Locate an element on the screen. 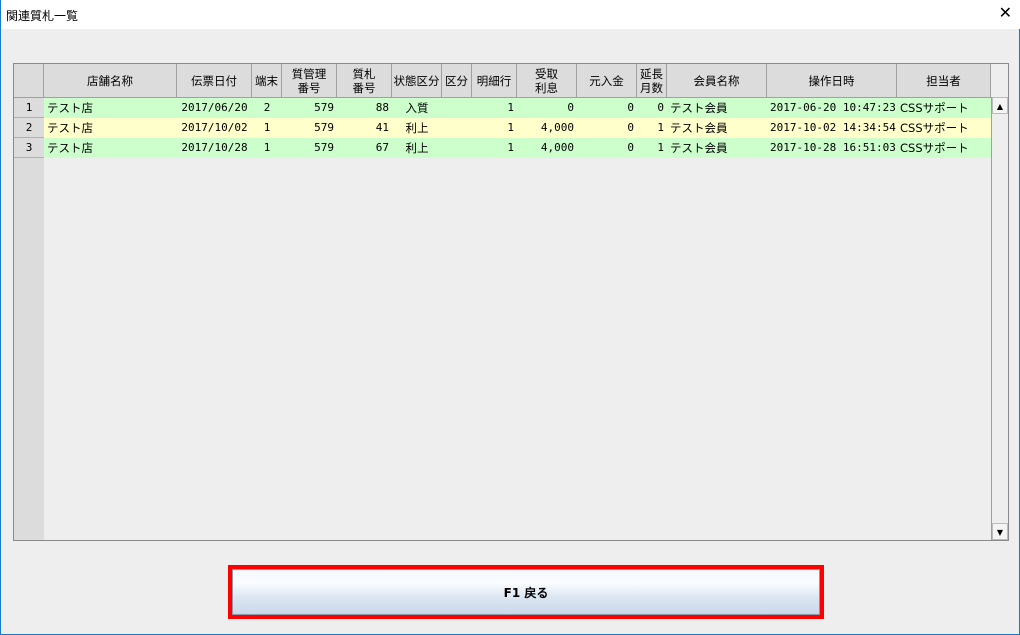 The image size is (1020, 635). scroll-down-icon: ▼ is located at coordinates (1000, 531).